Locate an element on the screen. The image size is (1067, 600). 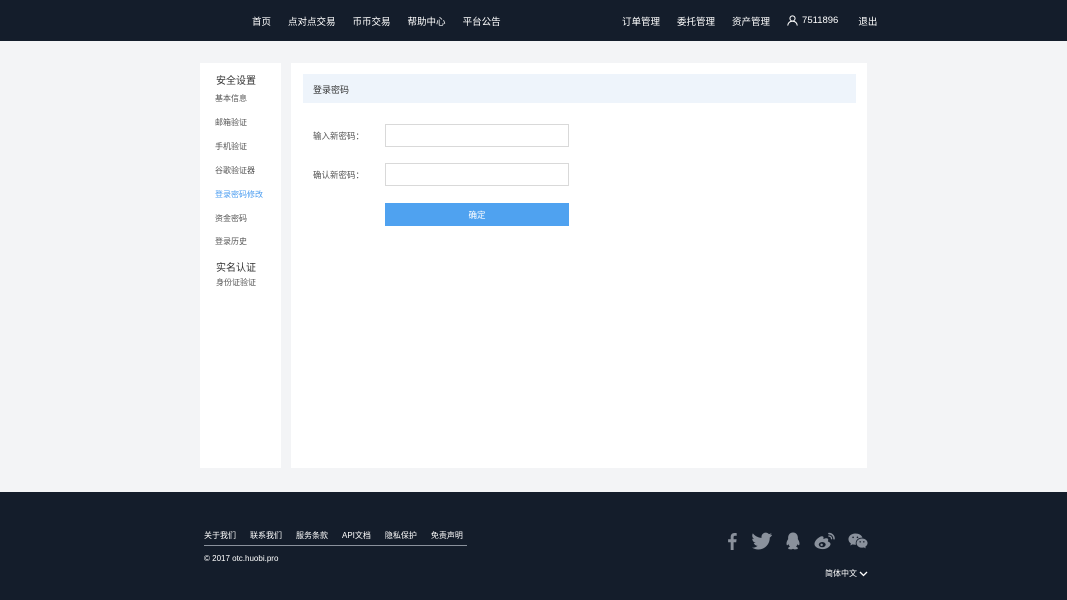
footer-link-api-docs: API文档 is located at coordinates (356, 535).